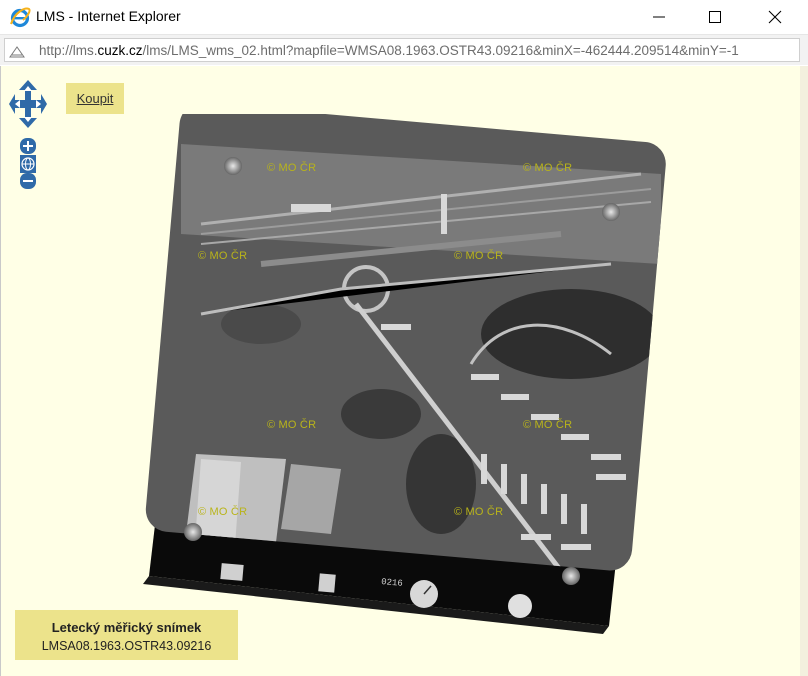 This screenshot has width=808, height=676. What do you see at coordinates (28, 134) in the screenshot?
I see `map-navigation` at bounding box center [28, 134].